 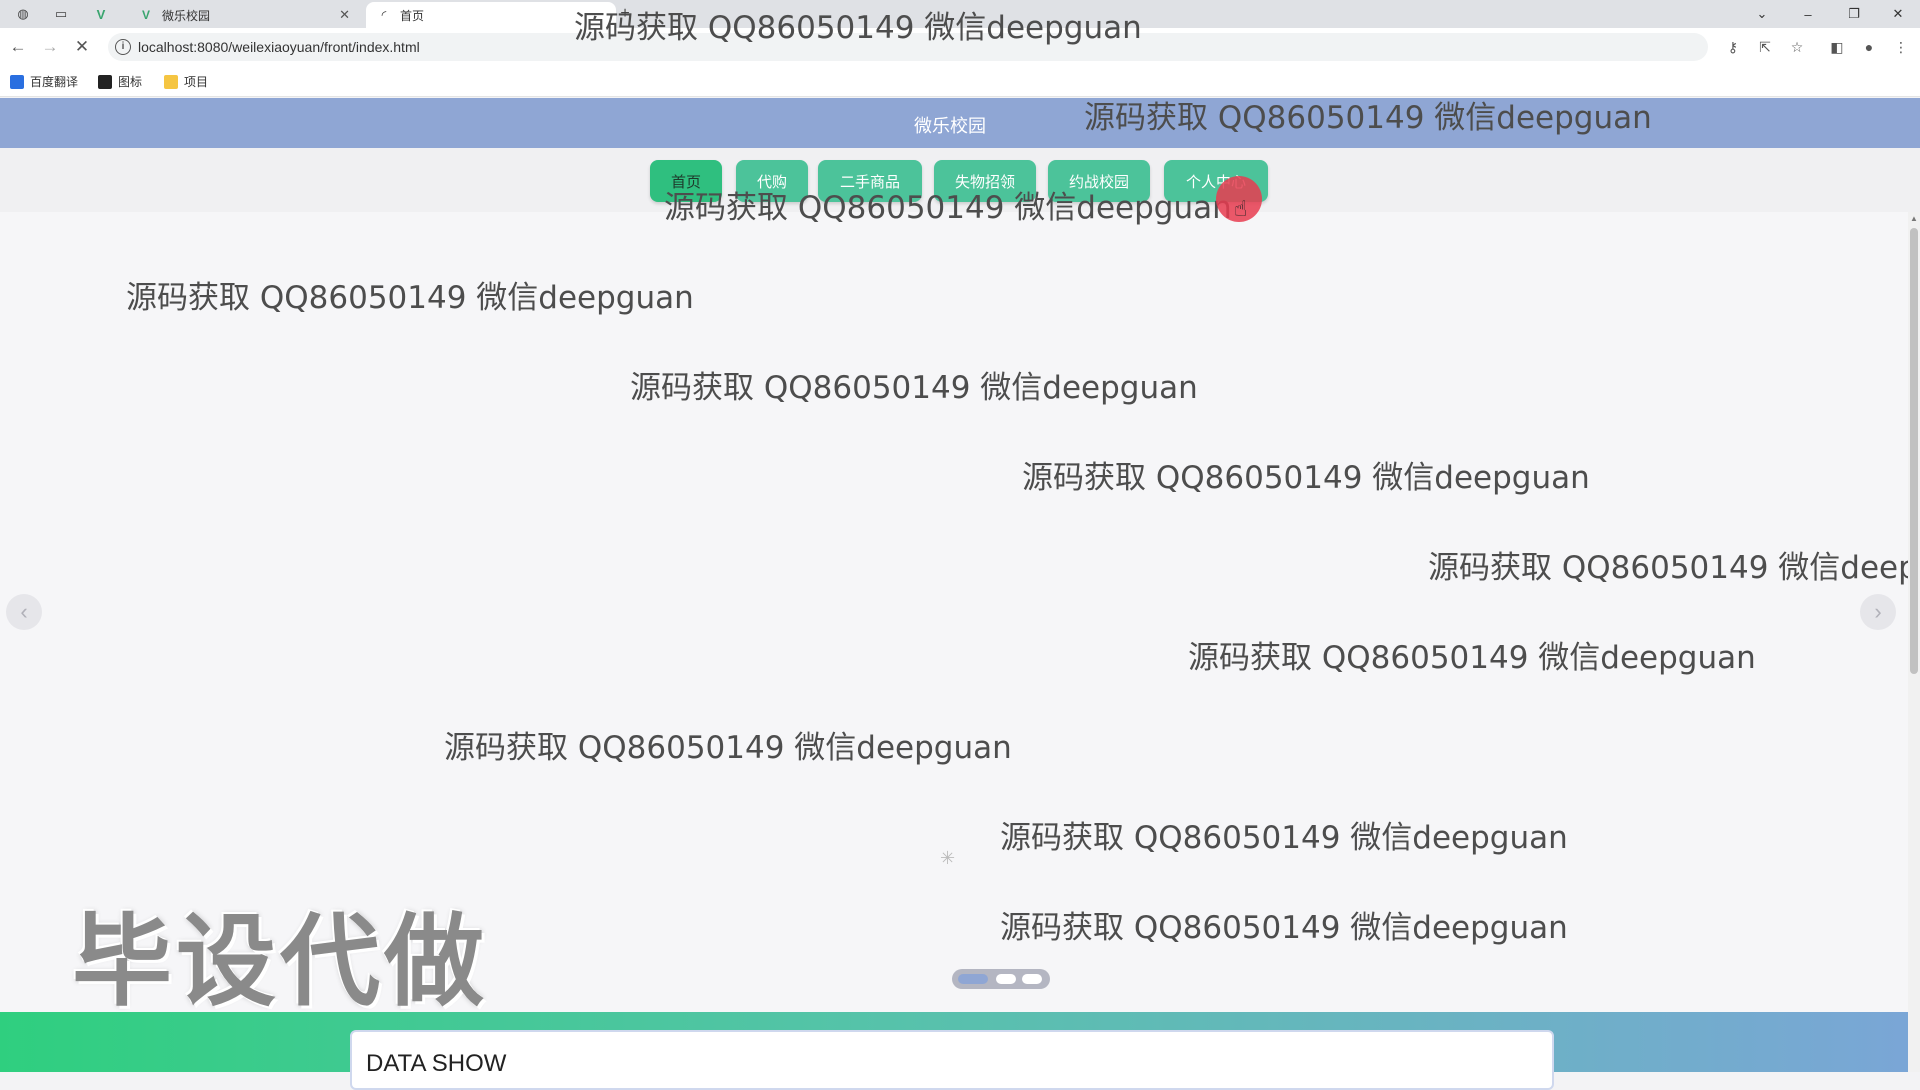 I want to click on site-info-icon: i, so click(x=123, y=47).